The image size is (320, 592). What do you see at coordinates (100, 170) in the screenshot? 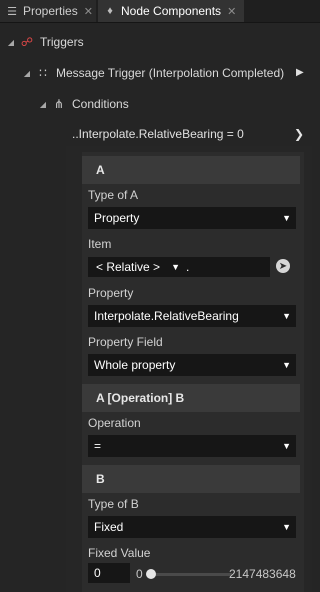
I see `section-a-title: A` at bounding box center [100, 170].